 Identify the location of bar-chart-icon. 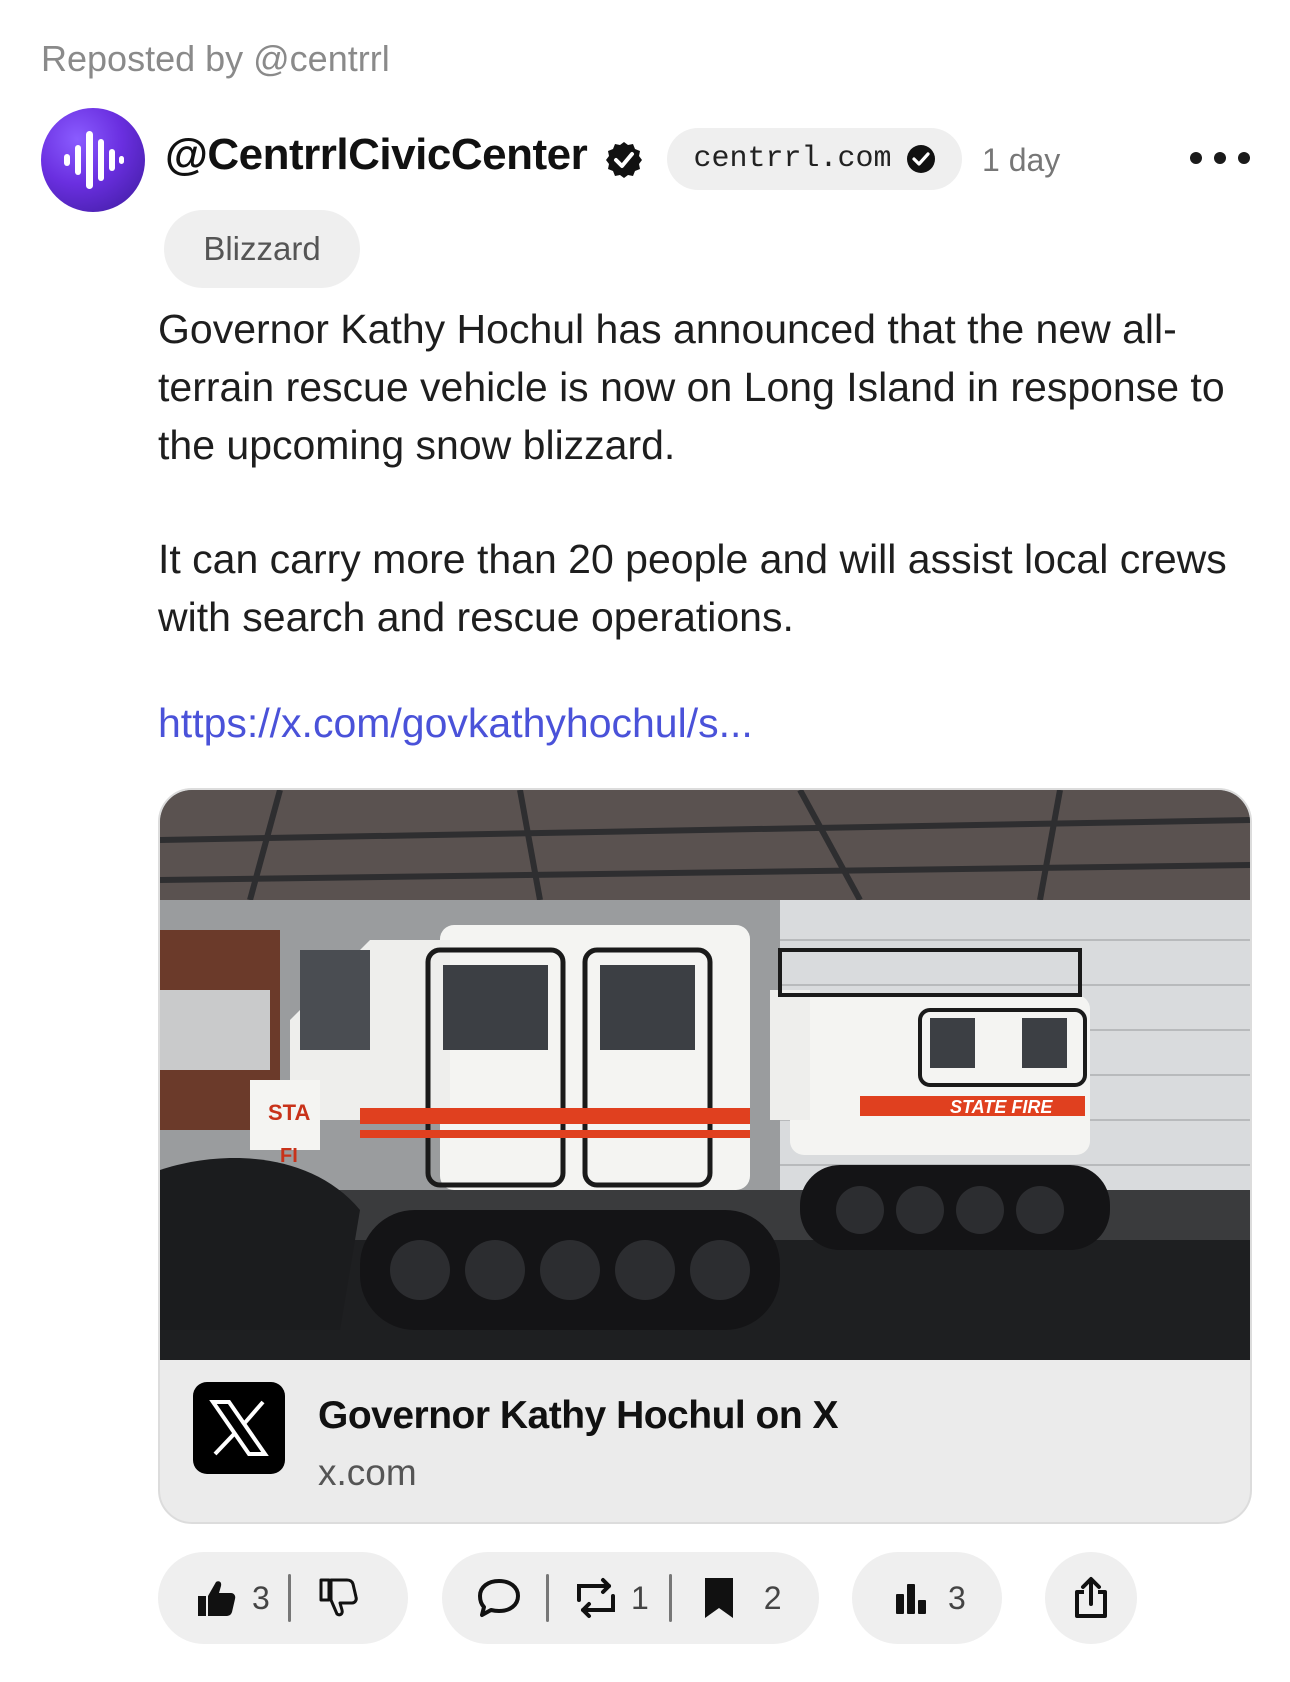
(911, 1599).